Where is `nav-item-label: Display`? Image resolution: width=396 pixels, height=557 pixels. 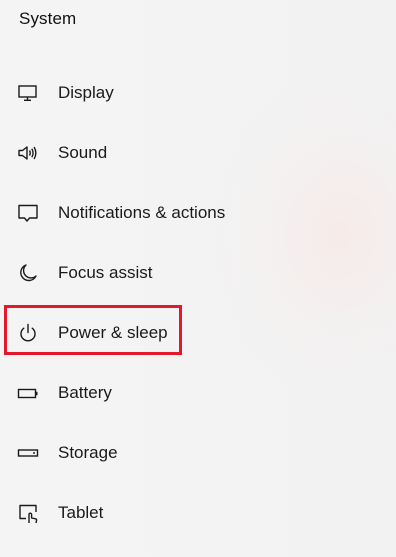 nav-item-label: Display is located at coordinates (86, 92).